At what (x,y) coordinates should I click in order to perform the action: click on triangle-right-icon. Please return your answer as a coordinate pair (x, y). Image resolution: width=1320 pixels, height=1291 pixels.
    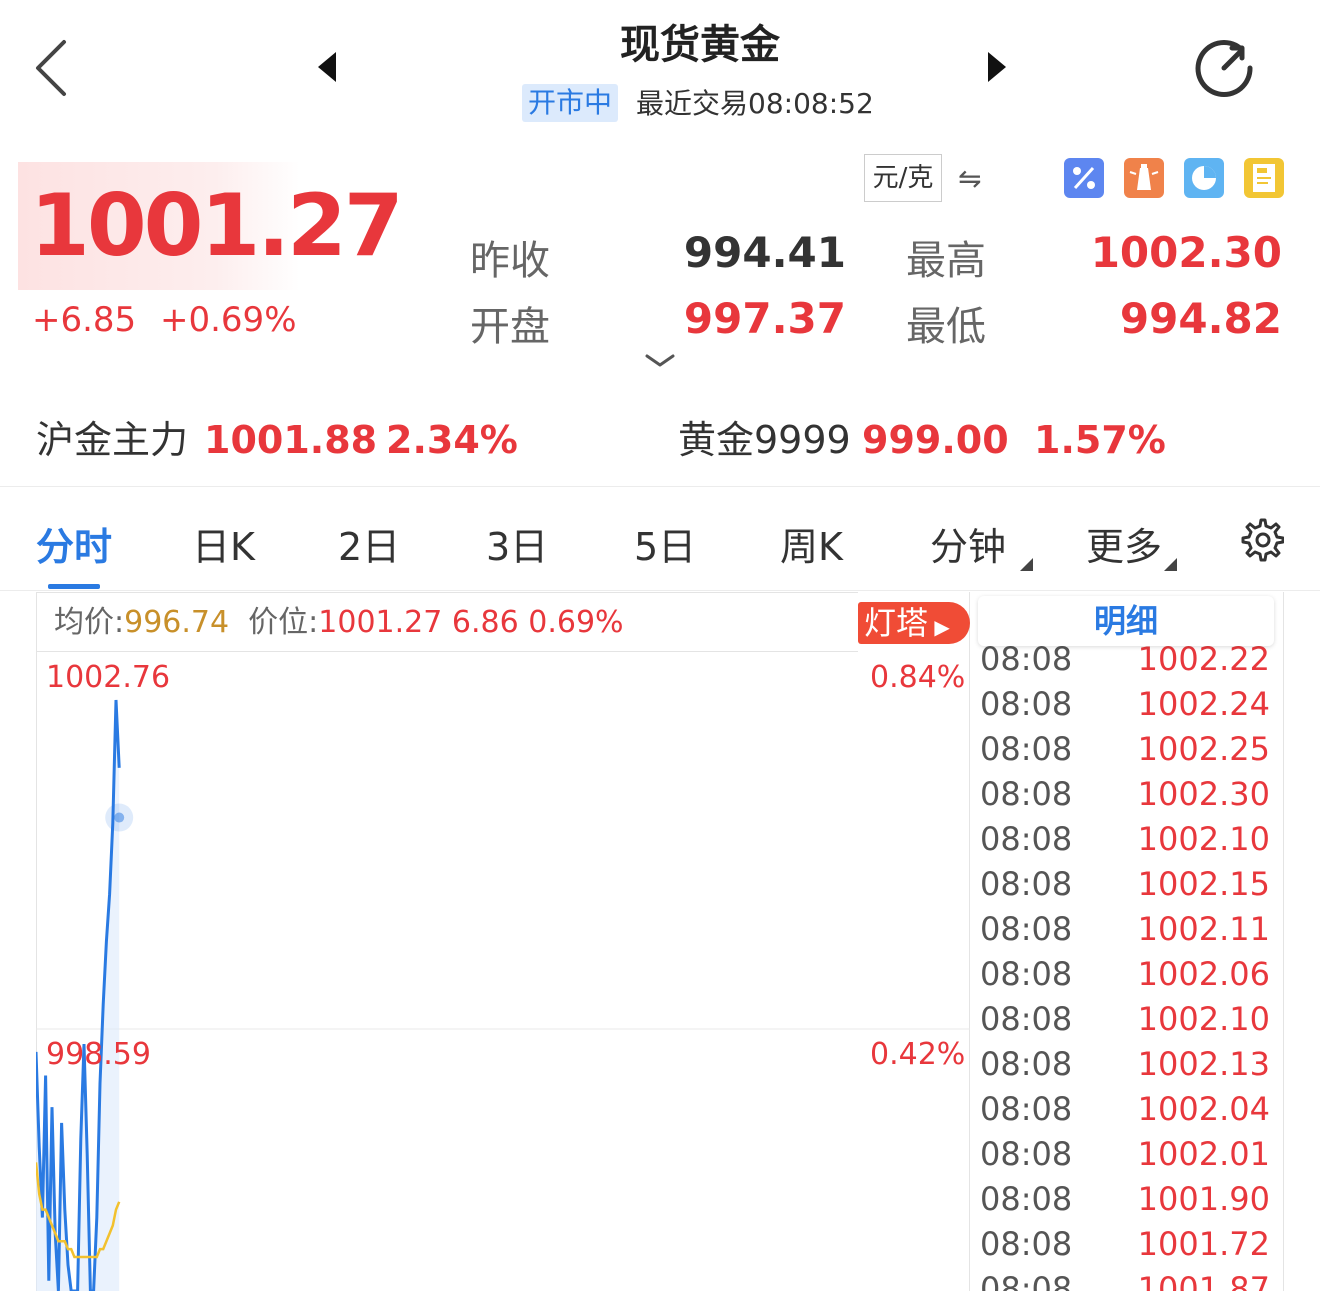
    Looking at the image, I should click on (997, 67).